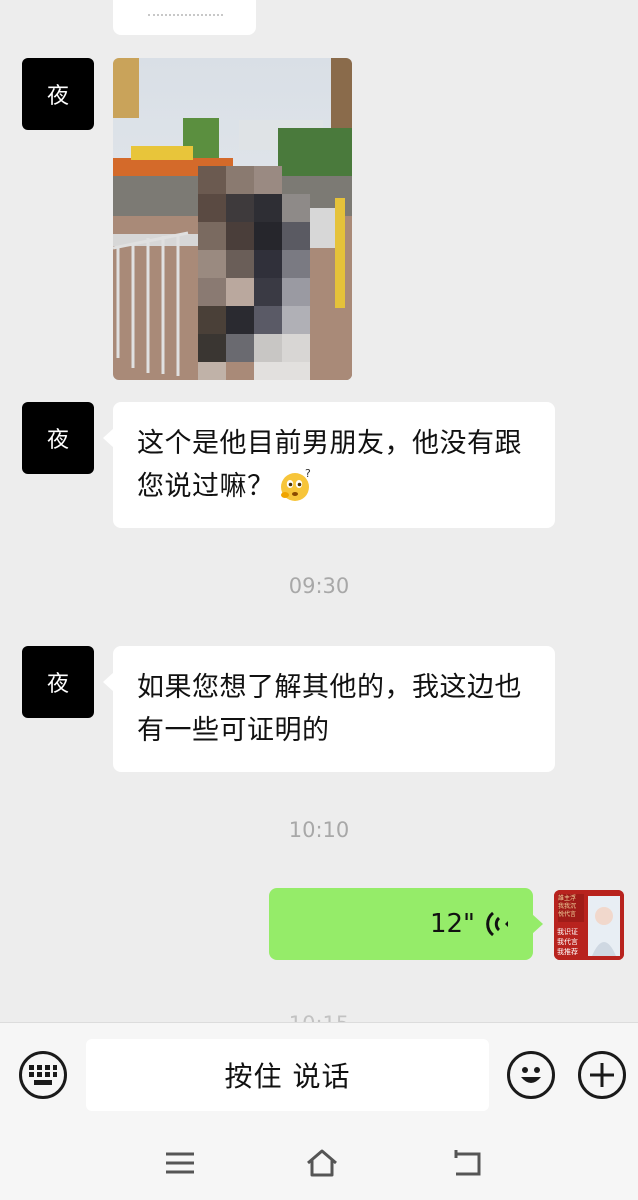 The height and width of the screenshot is (1200, 638). I want to click on thinking-face-icon: ?, so click(295, 484).